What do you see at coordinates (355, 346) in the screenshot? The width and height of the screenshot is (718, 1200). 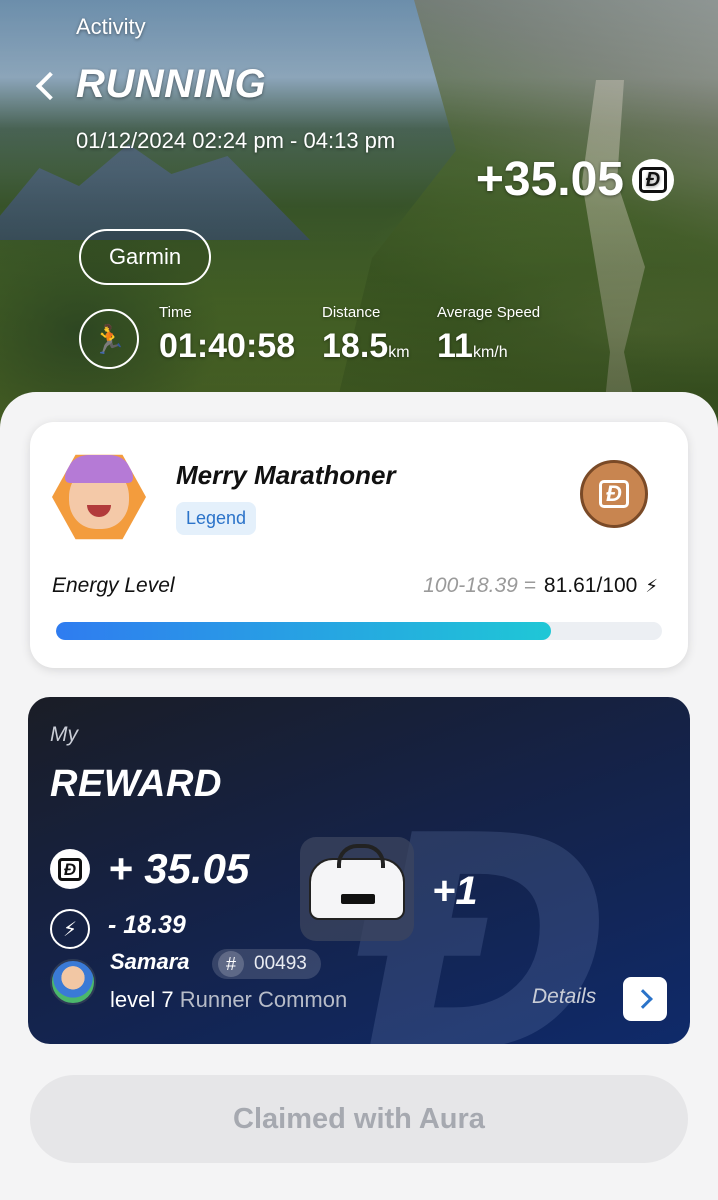 I see `stat-value: 18.5` at bounding box center [355, 346].